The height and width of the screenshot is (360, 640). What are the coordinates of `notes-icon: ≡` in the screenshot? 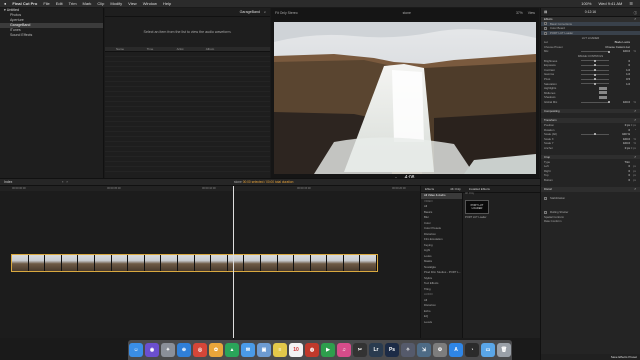 It's located at (280, 350).